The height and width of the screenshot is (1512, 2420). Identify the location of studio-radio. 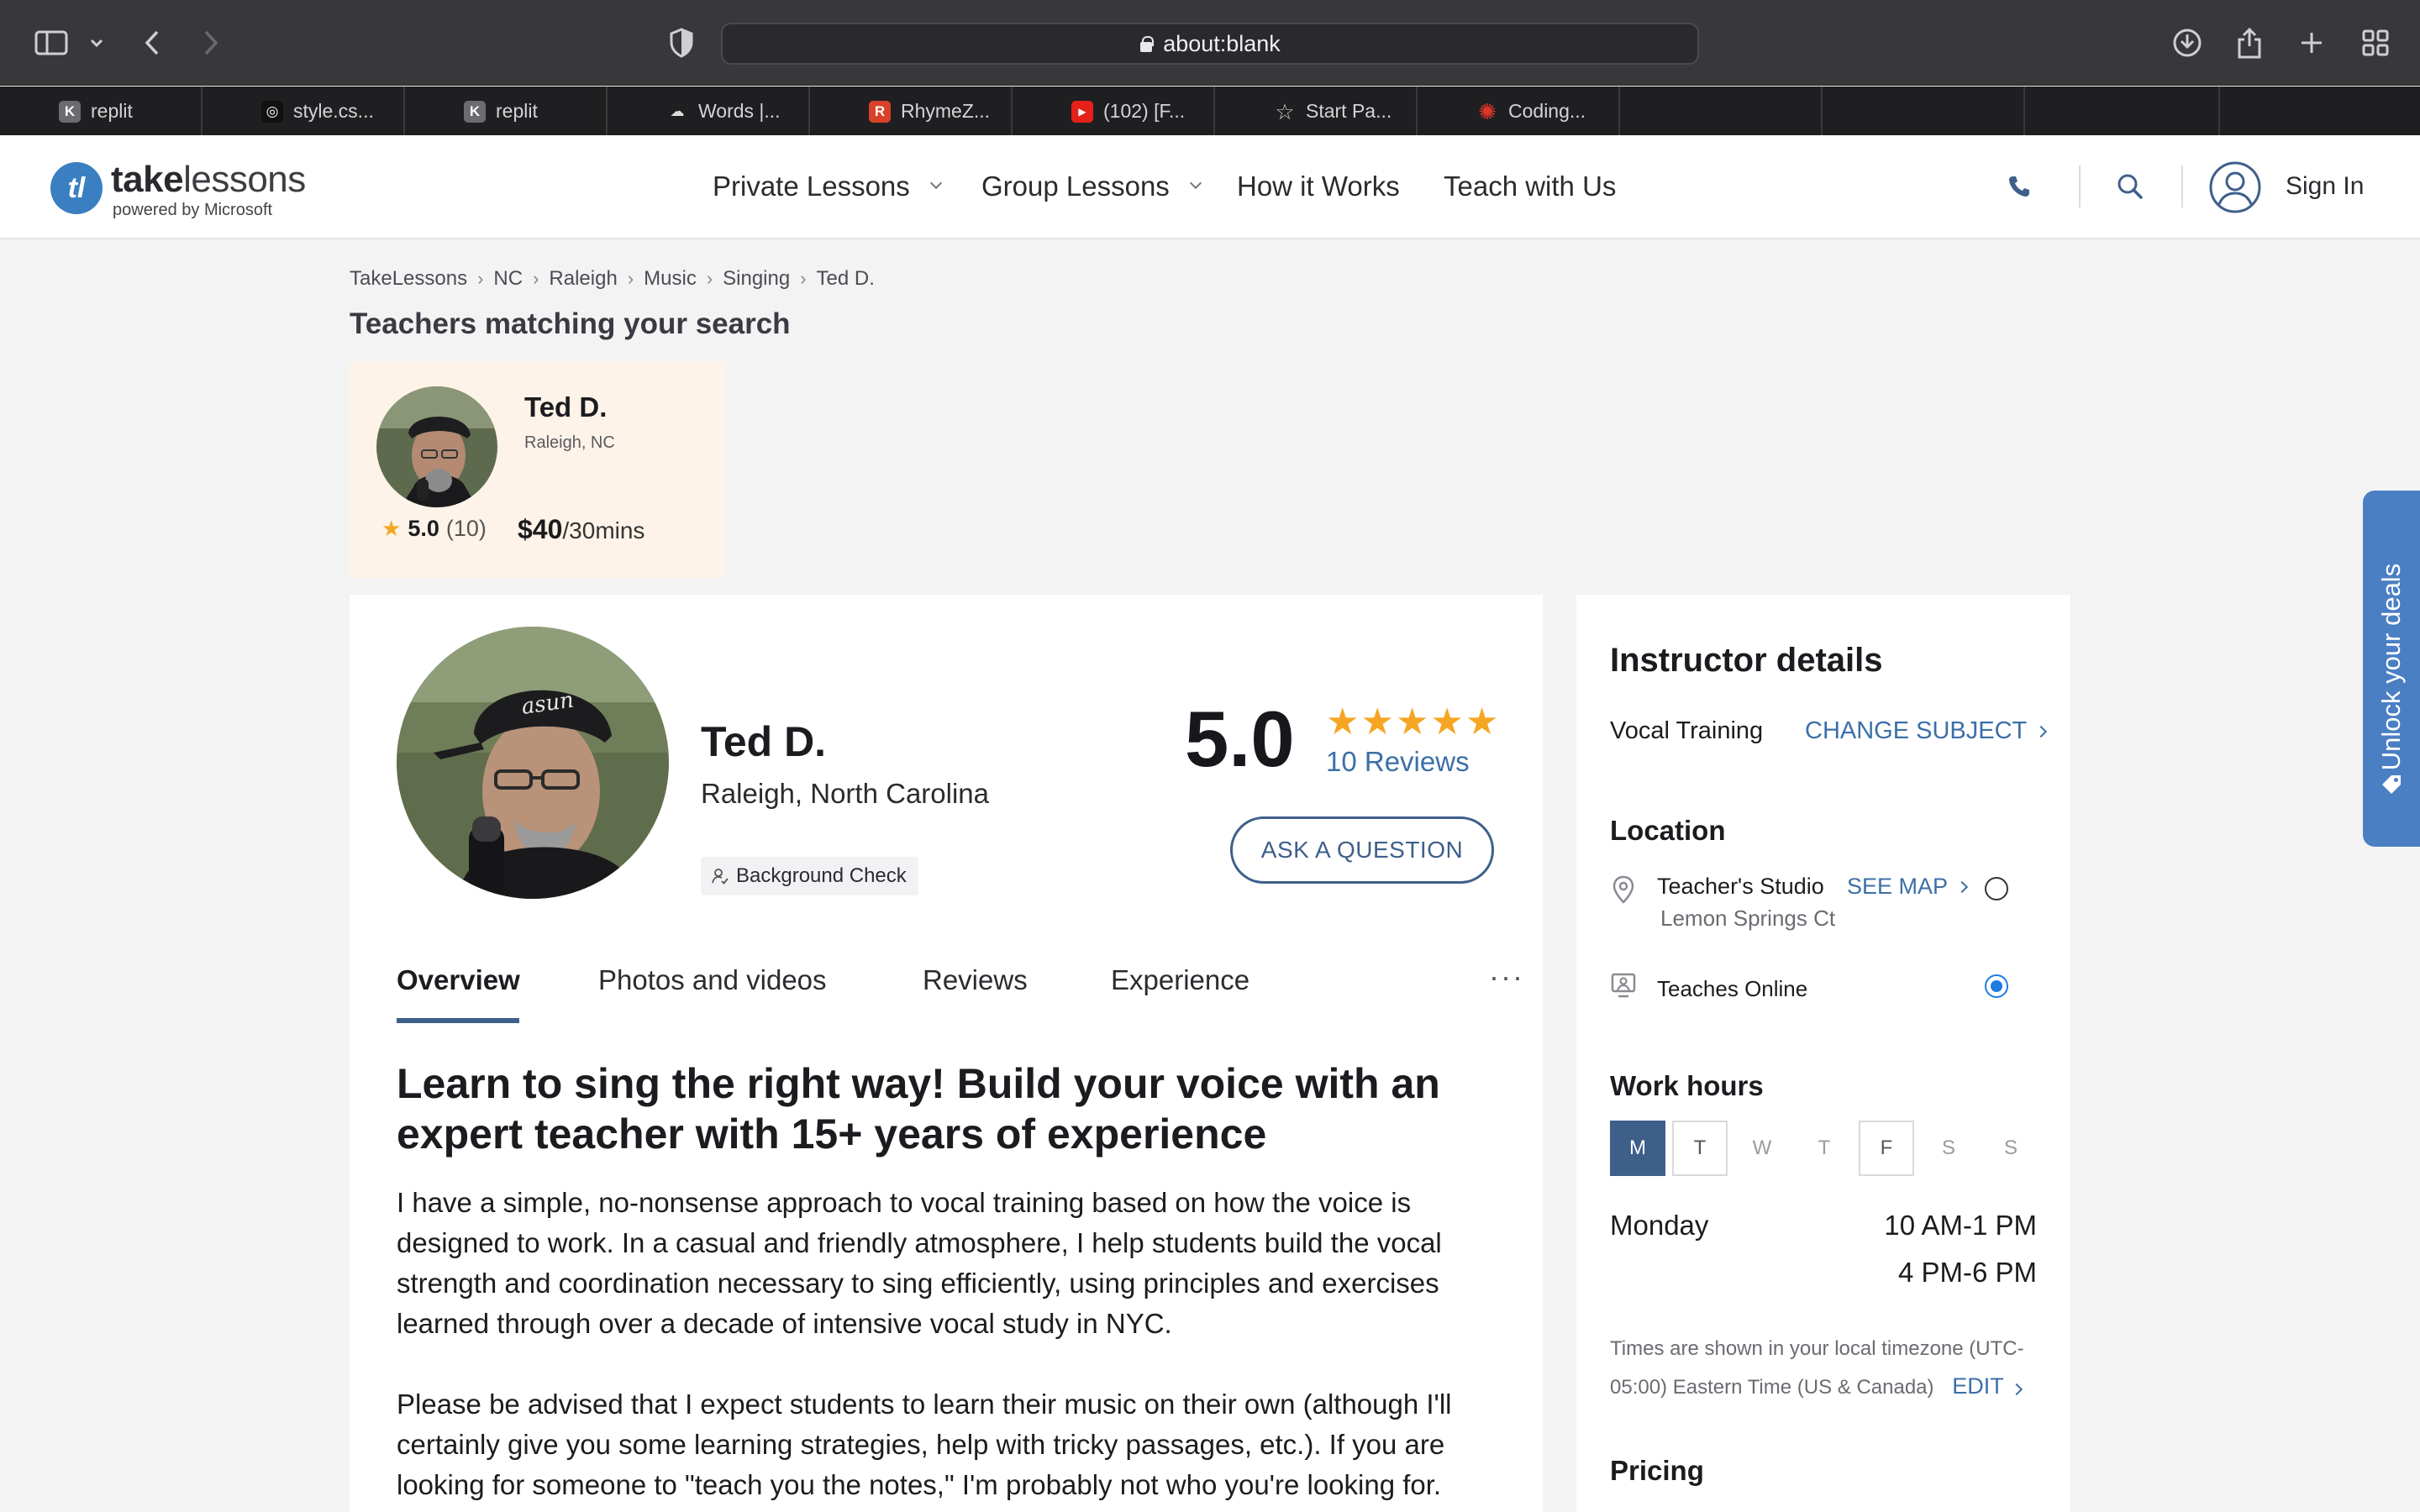
(1996, 888).